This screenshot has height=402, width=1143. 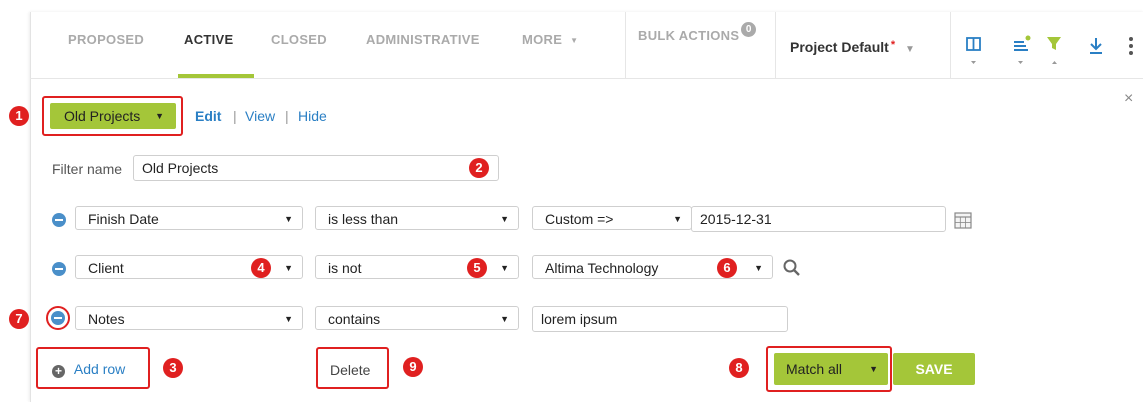 I want to click on bulk-actions-count-badge: 0, so click(x=749, y=29).